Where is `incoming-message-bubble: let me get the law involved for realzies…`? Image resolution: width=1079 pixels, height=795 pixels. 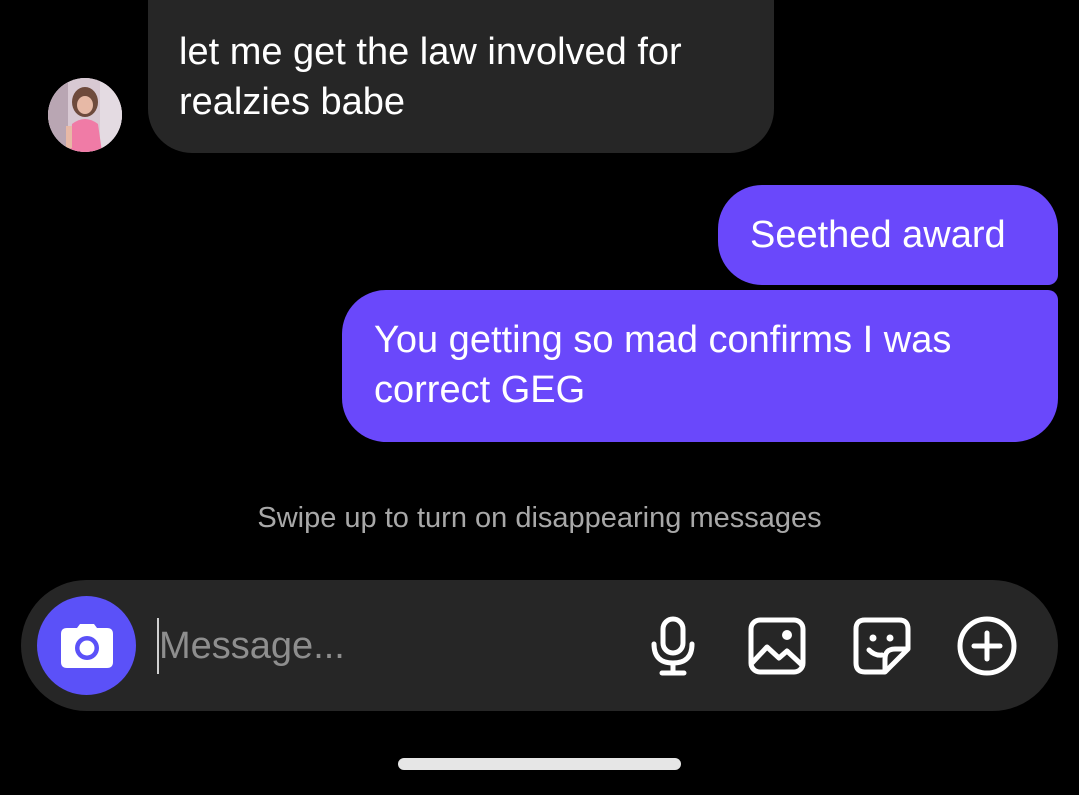
incoming-message-bubble: let me get the law involved for realzies… is located at coordinates (461, 76).